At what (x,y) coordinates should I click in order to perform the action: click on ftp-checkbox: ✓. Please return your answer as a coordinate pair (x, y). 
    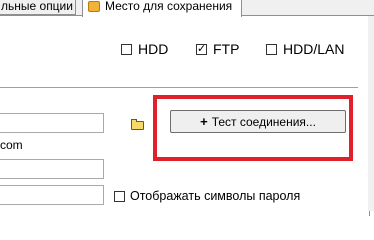
    Looking at the image, I should click on (201, 49).